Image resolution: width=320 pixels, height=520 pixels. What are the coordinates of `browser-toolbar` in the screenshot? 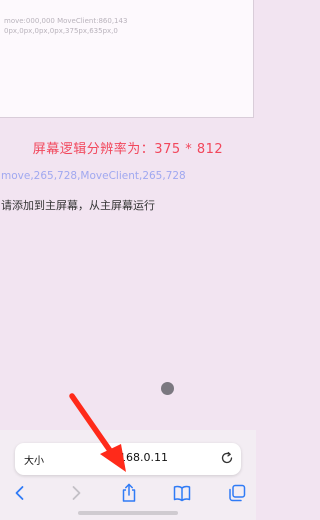 It's located at (128, 493).